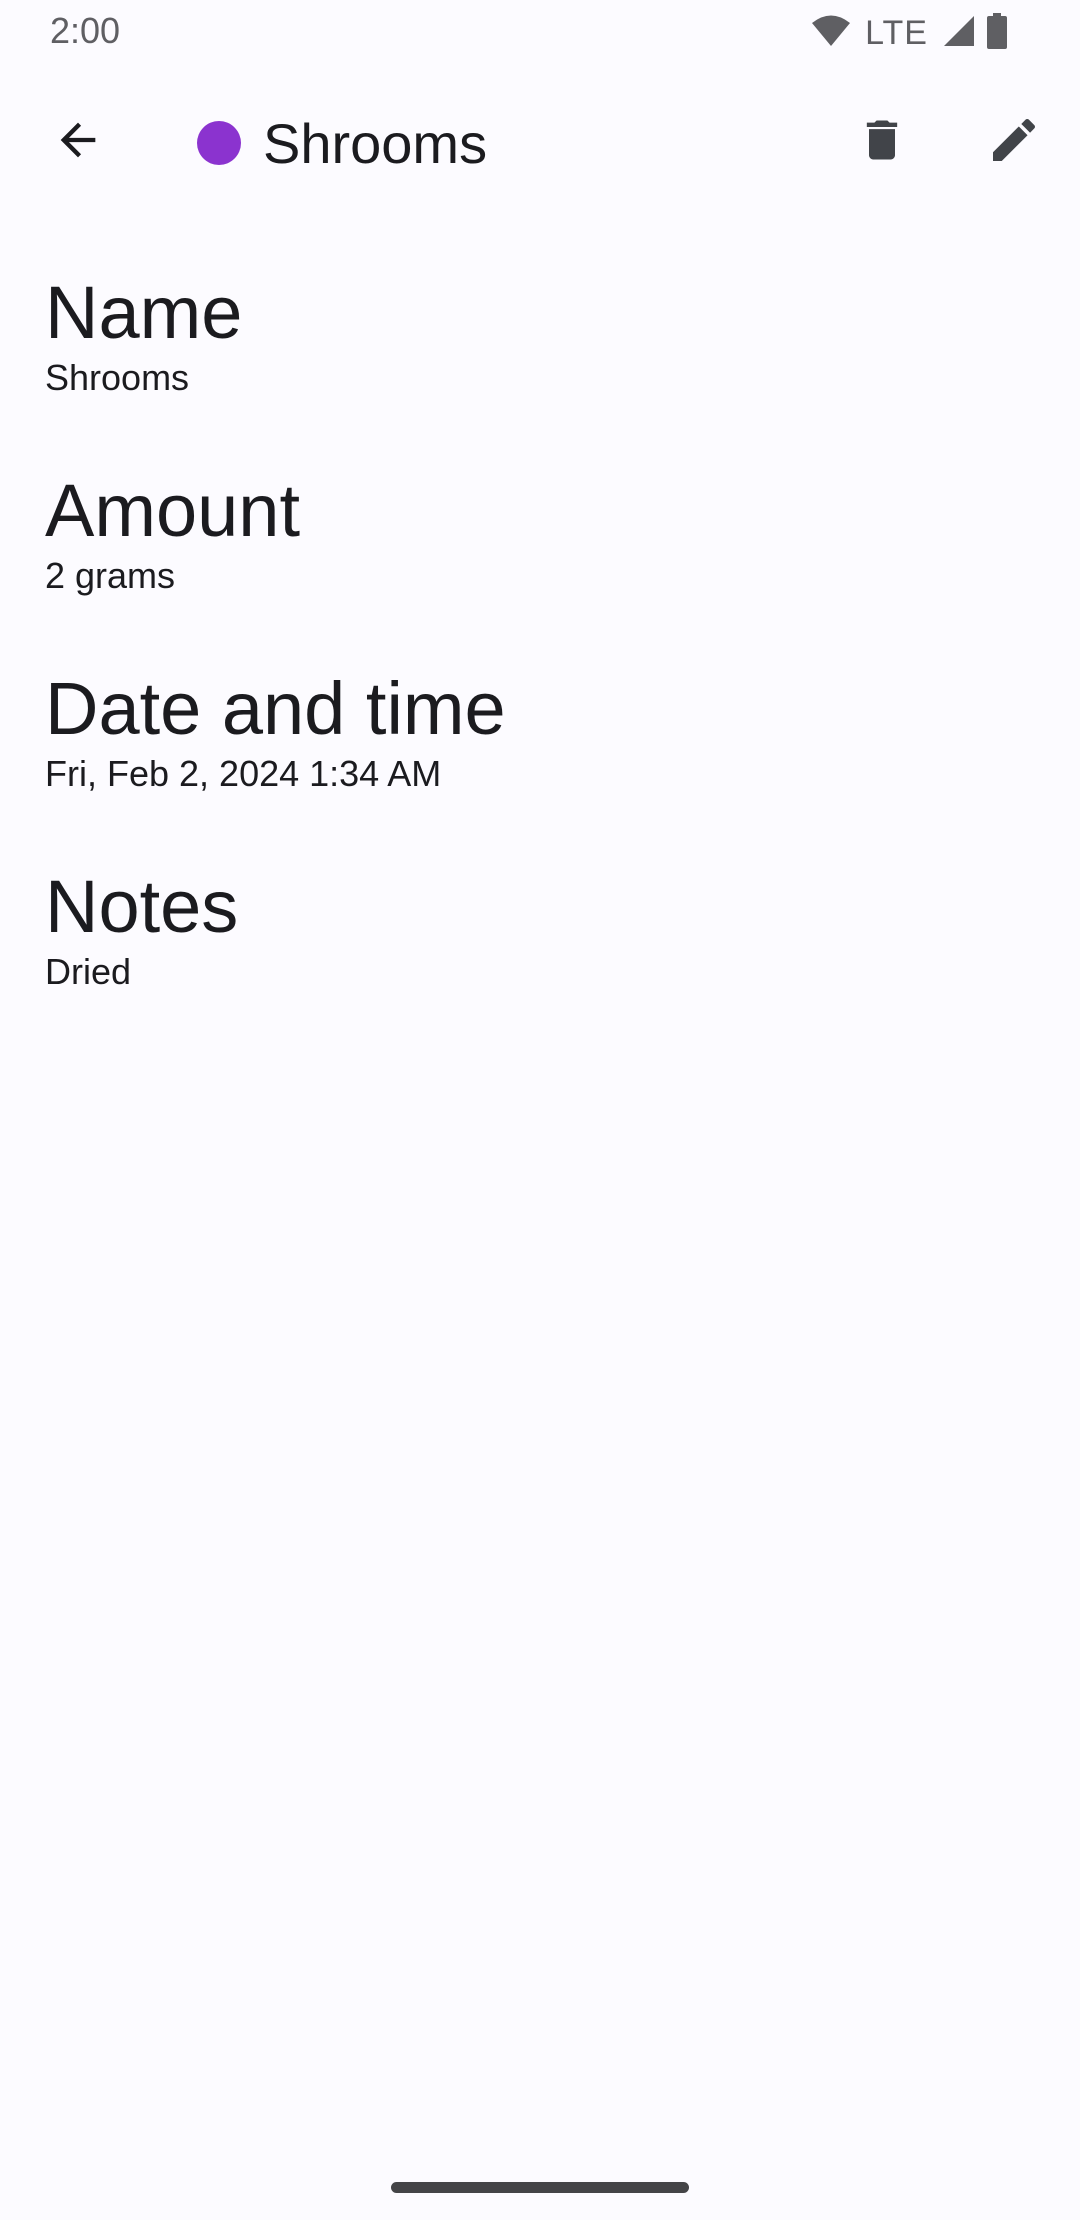  Describe the element at coordinates (540, 763) in the screenshot. I see `field-date-time: Date and time Fri, Feb 2, 2024 1:34 AM` at that location.